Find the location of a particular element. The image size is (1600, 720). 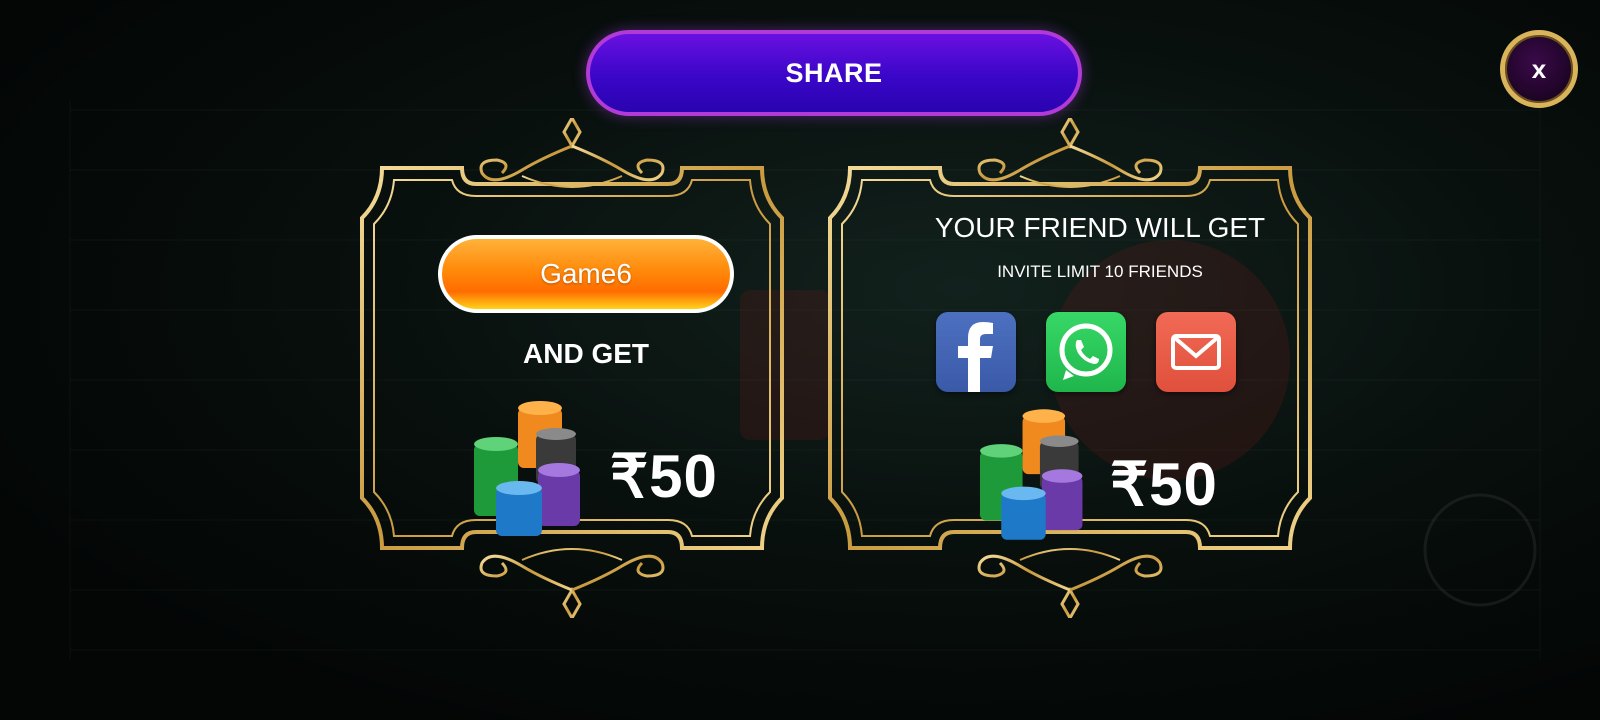

mail-icon is located at coordinates (1196, 352).